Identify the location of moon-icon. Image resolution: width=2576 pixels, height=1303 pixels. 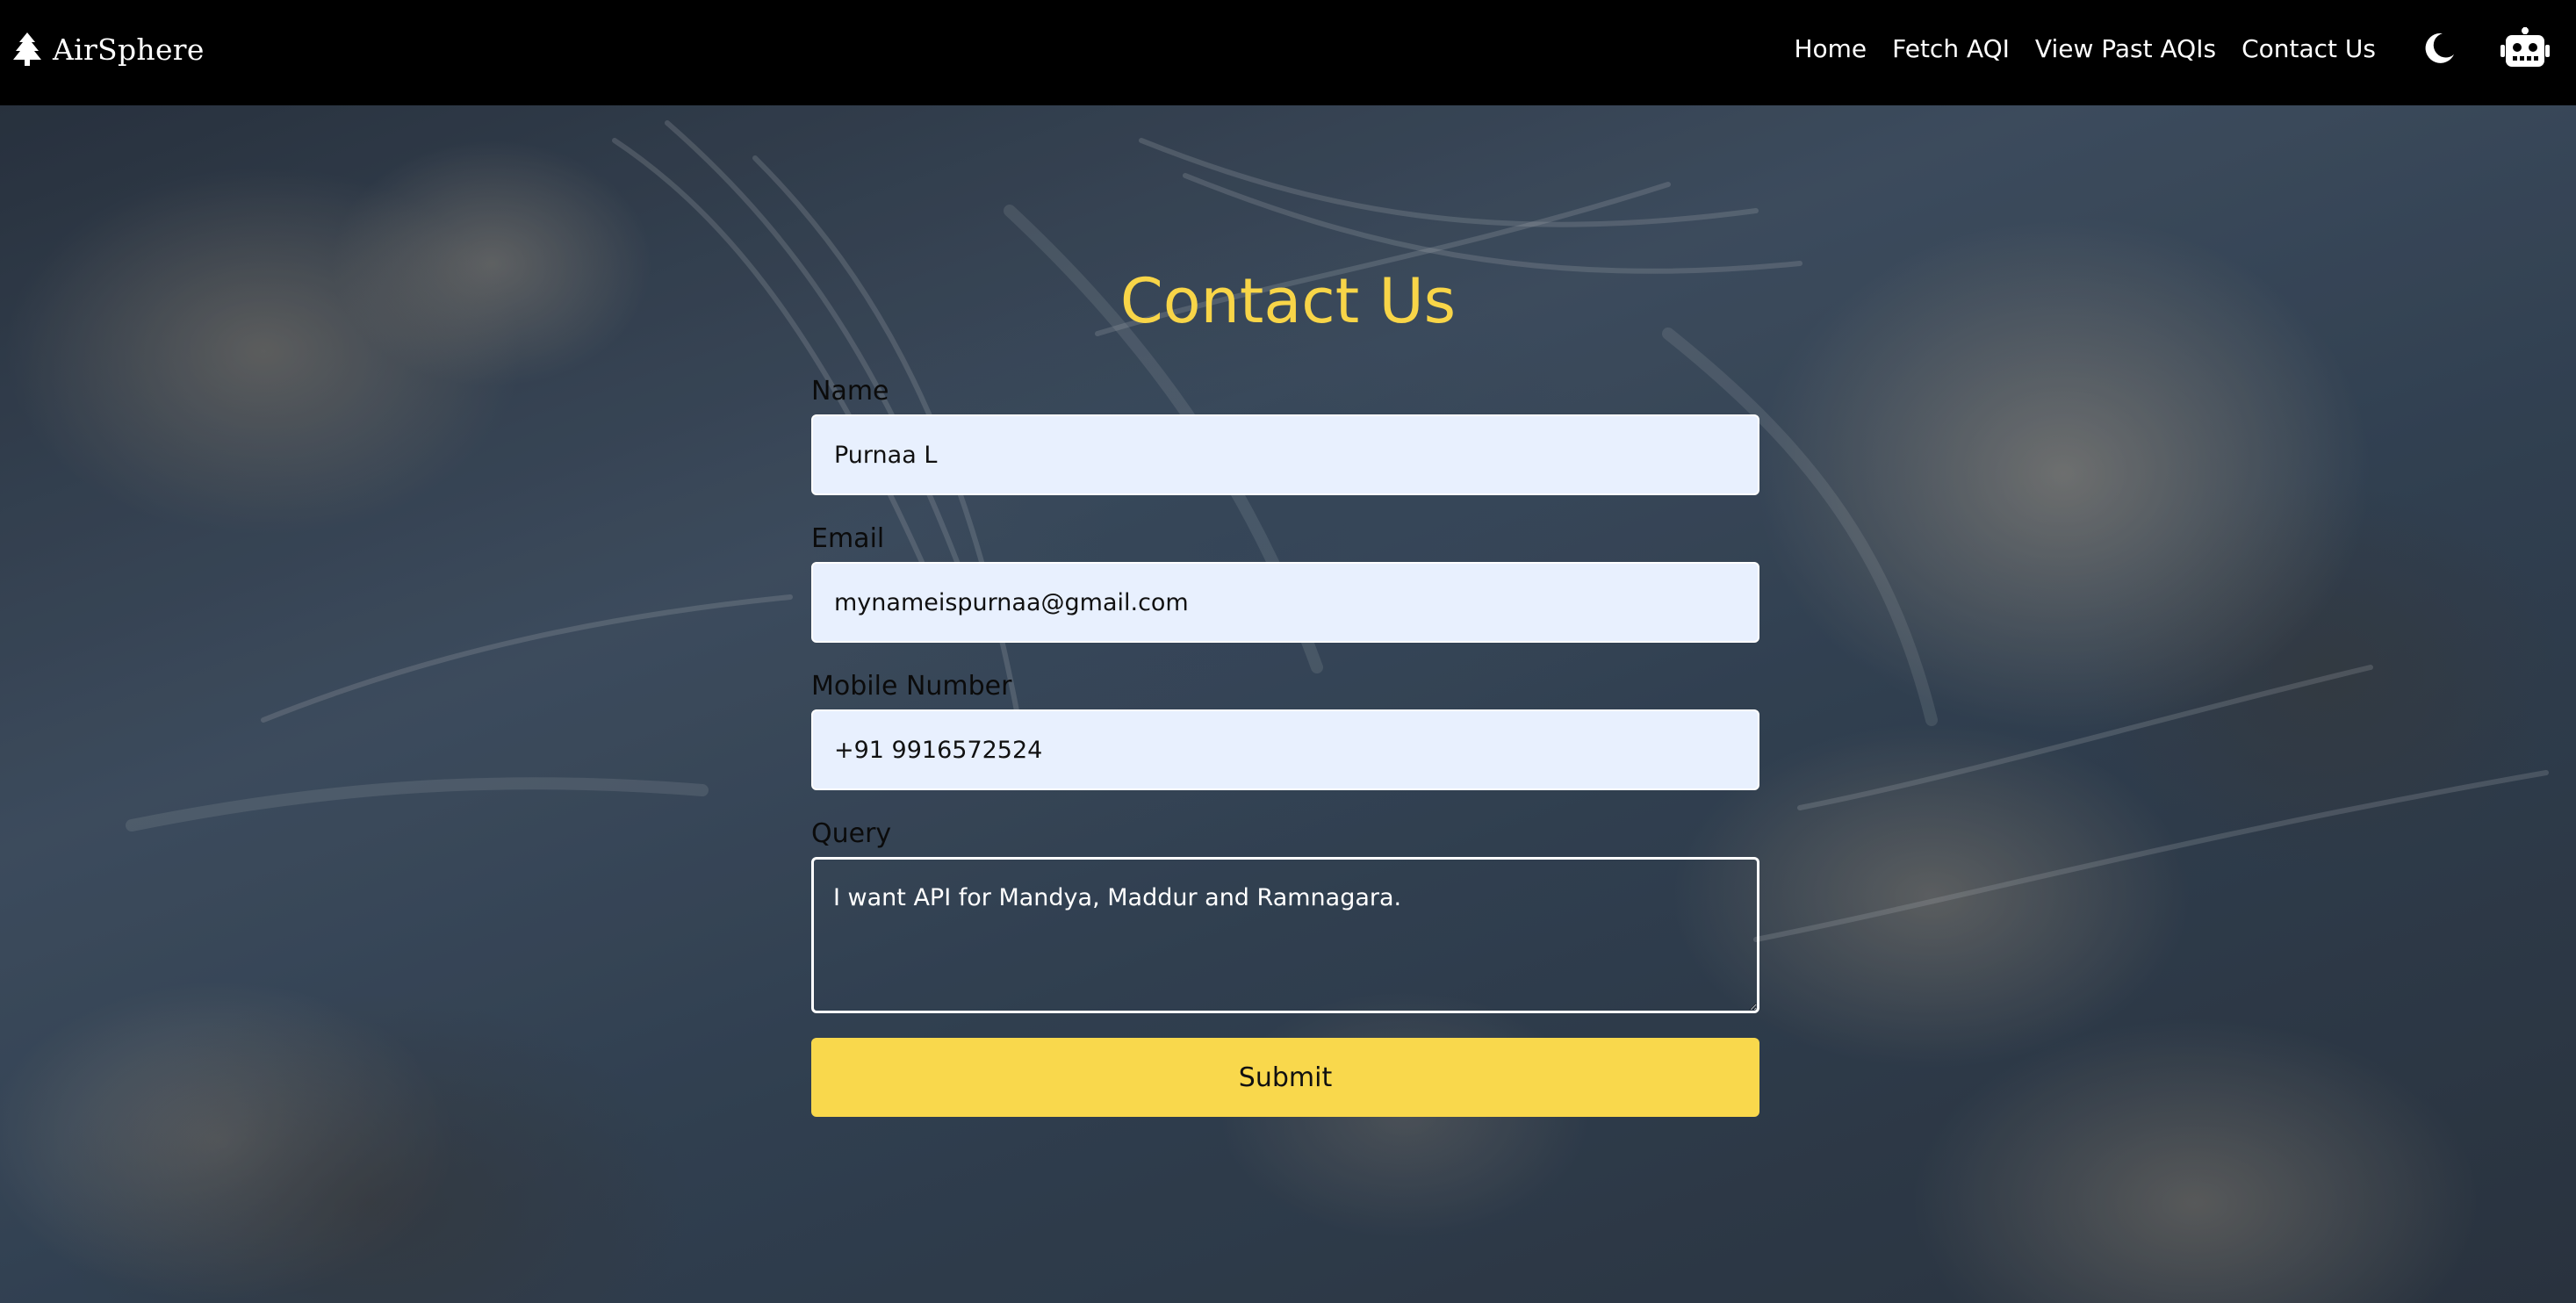
(2439, 48).